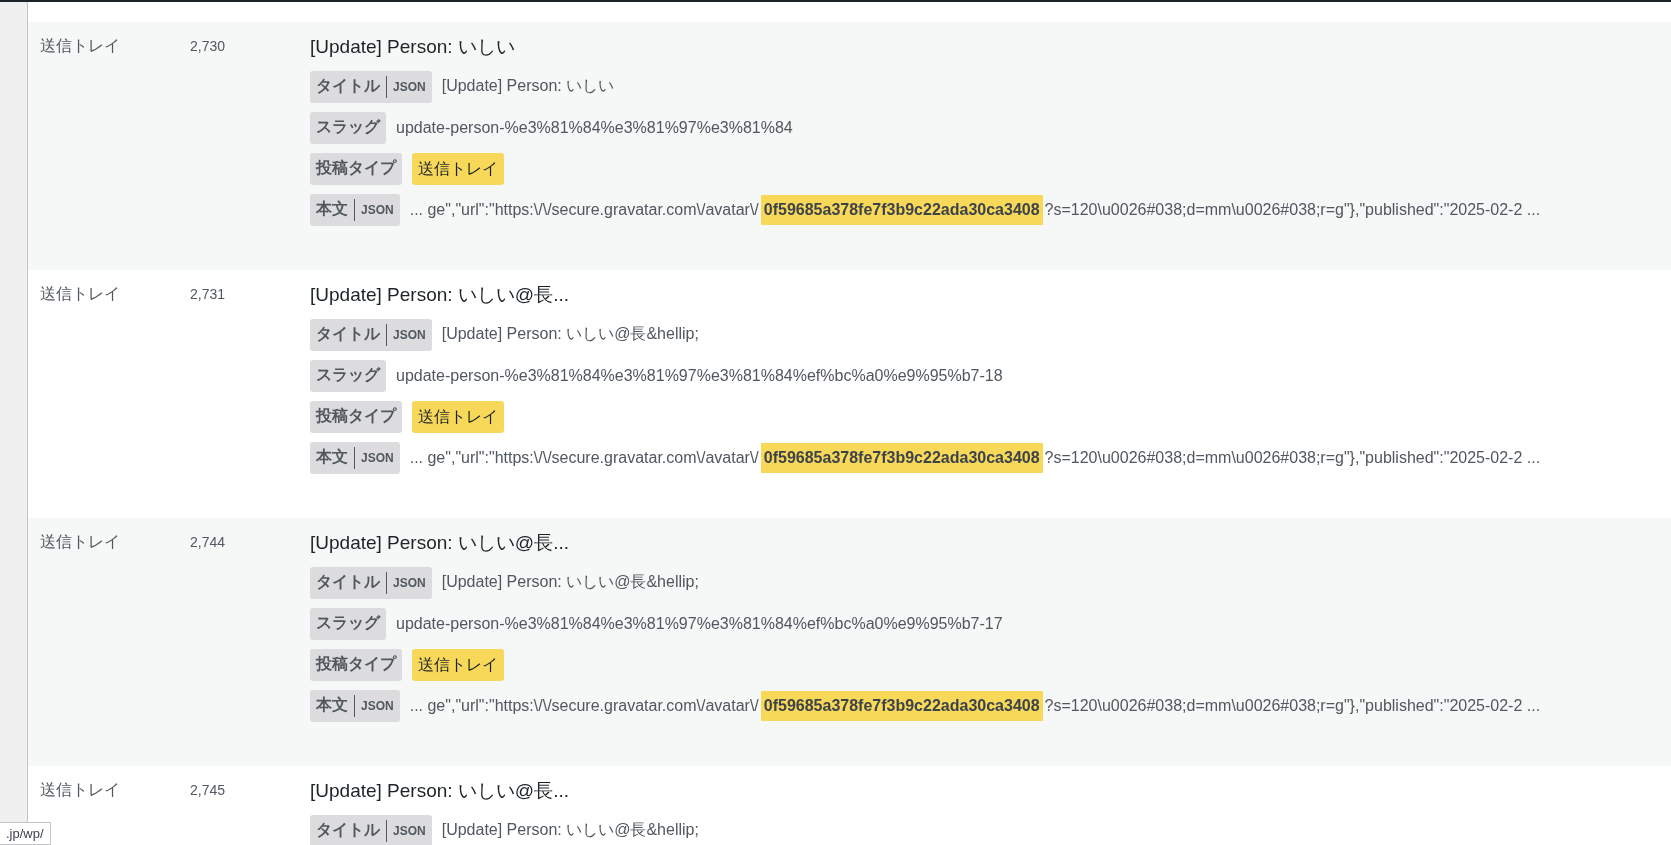  What do you see at coordinates (594, 127) in the screenshot?
I see `field-value: update-person-%e3%81%84%e3%81%97%e3%81%84` at bounding box center [594, 127].